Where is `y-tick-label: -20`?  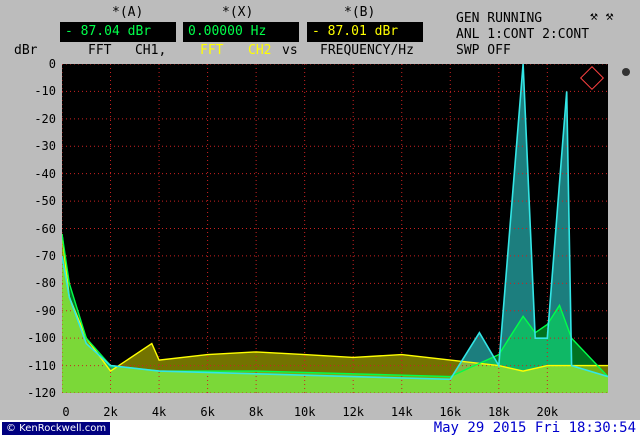
y-tick-label: -20 is located at coordinates (45, 118).